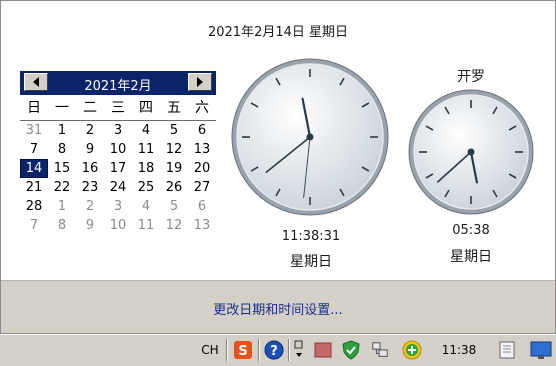 The width and height of the screenshot is (556, 366). I want to click on calendar-day: 18, so click(146, 168).